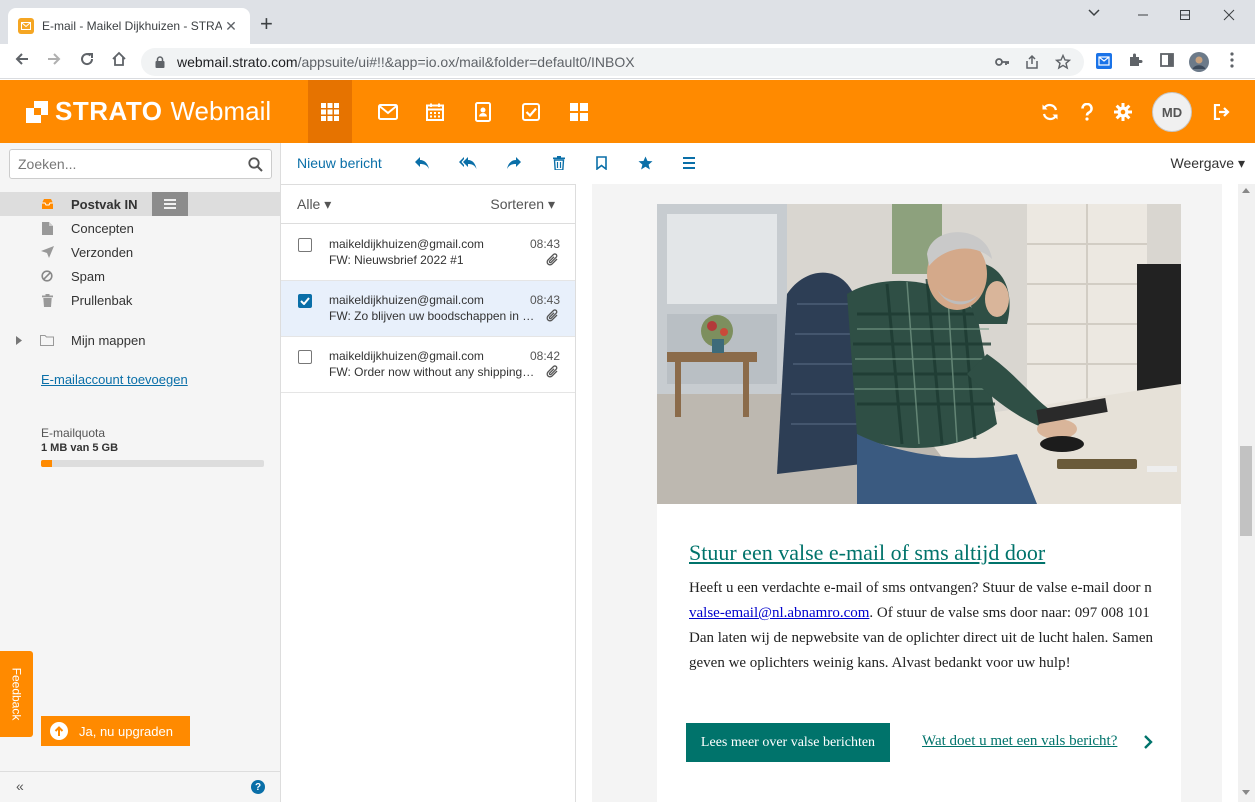 The height and width of the screenshot is (802, 1255). Describe the element at coordinates (779, 613) in the screenshot. I see `report-email-link: valse-email@nl.abnamro.com` at that location.